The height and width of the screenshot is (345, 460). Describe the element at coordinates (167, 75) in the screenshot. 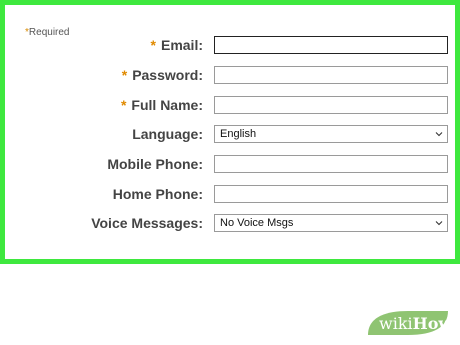

I see `password-label-text: Password:` at that location.